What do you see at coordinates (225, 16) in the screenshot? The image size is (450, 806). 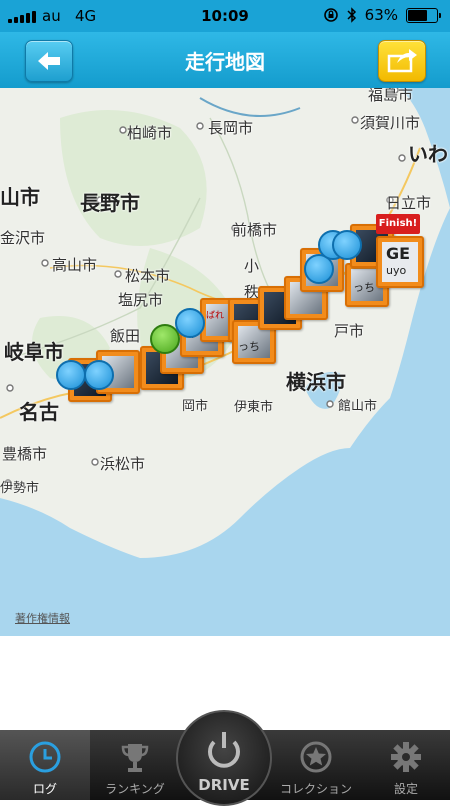 I see `status-bar: au 4G 10:09 63%` at bounding box center [225, 16].